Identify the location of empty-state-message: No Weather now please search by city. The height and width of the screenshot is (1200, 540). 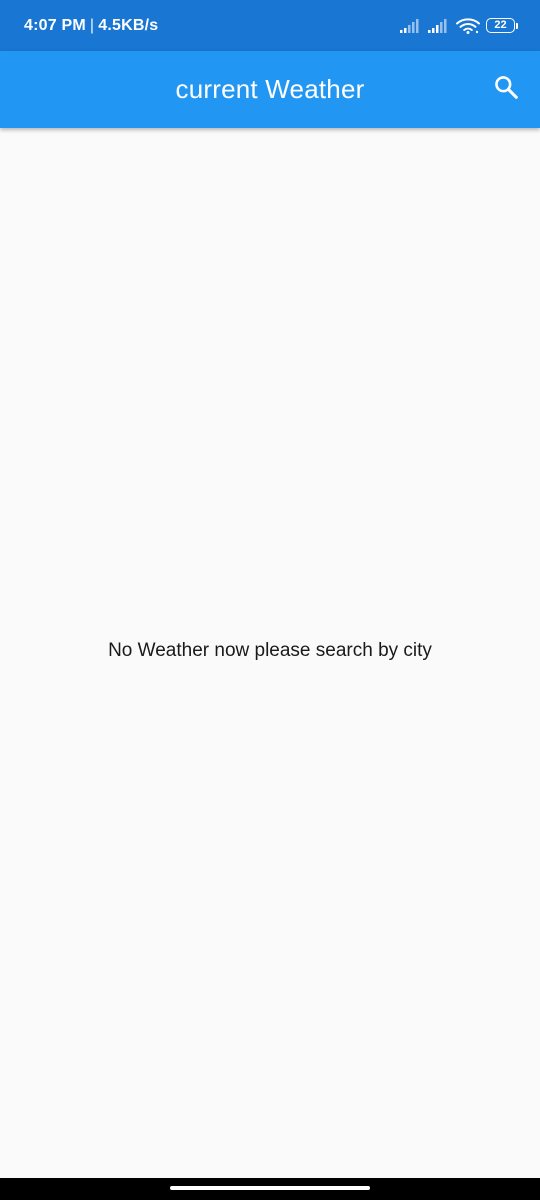
(270, 650).